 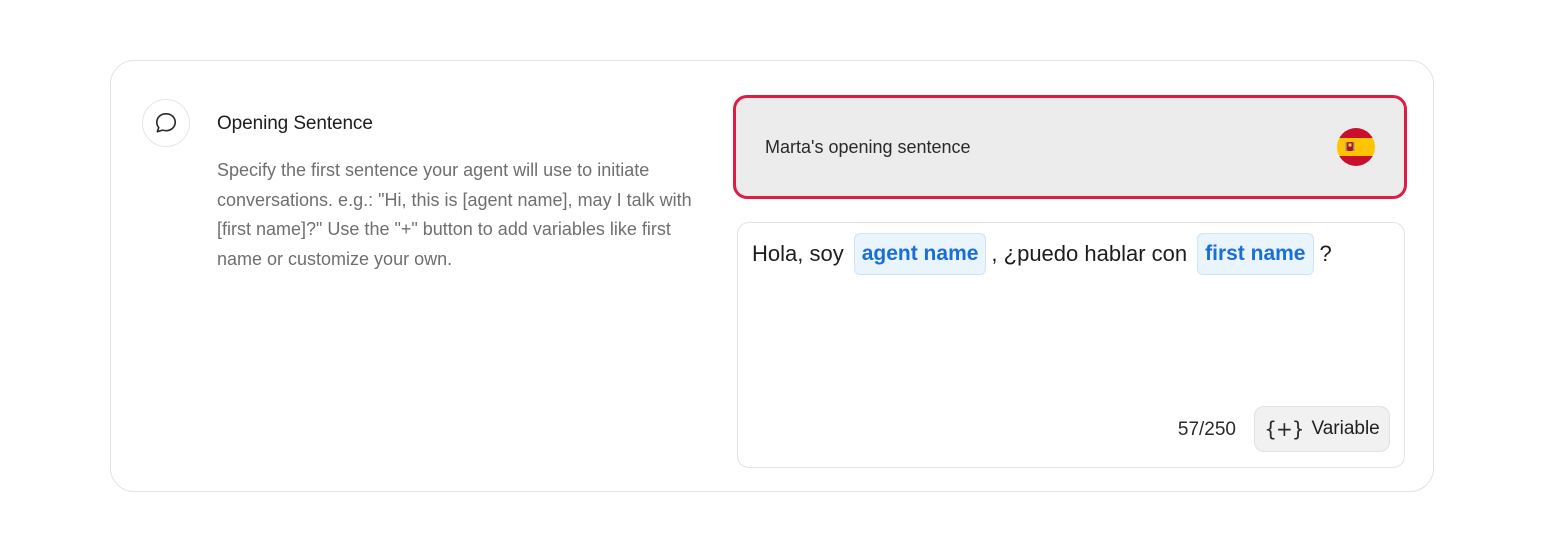 I want to click on editor-text-segment: , ¿puedo hablar con, so click(x=1089, y=253).